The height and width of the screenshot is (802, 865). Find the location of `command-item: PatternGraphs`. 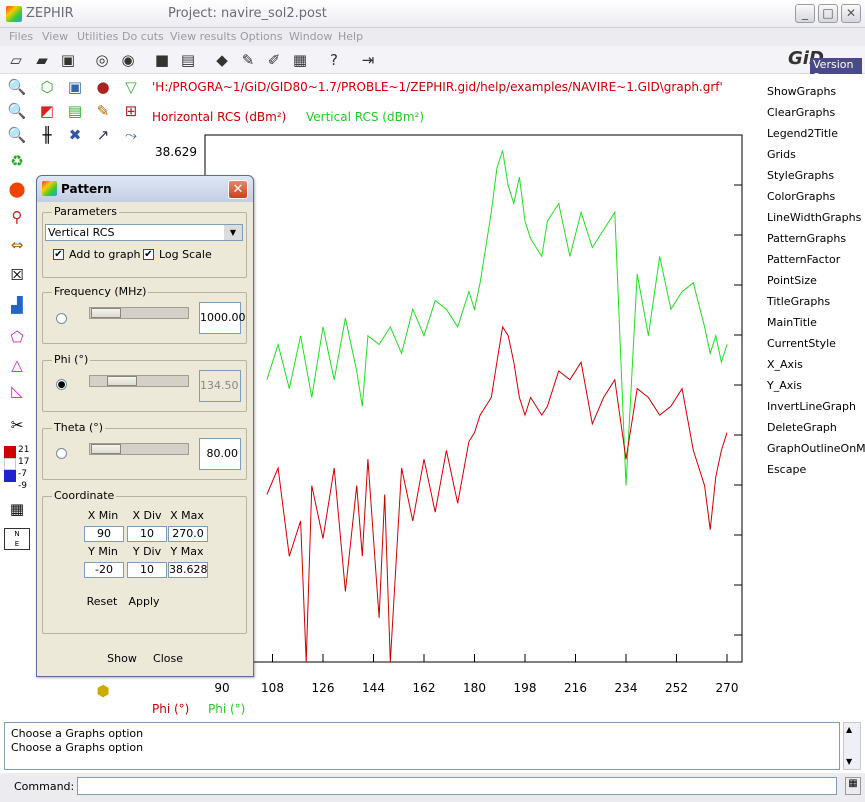

command-item: PatternGraphs is located at coordinates (806, 238).